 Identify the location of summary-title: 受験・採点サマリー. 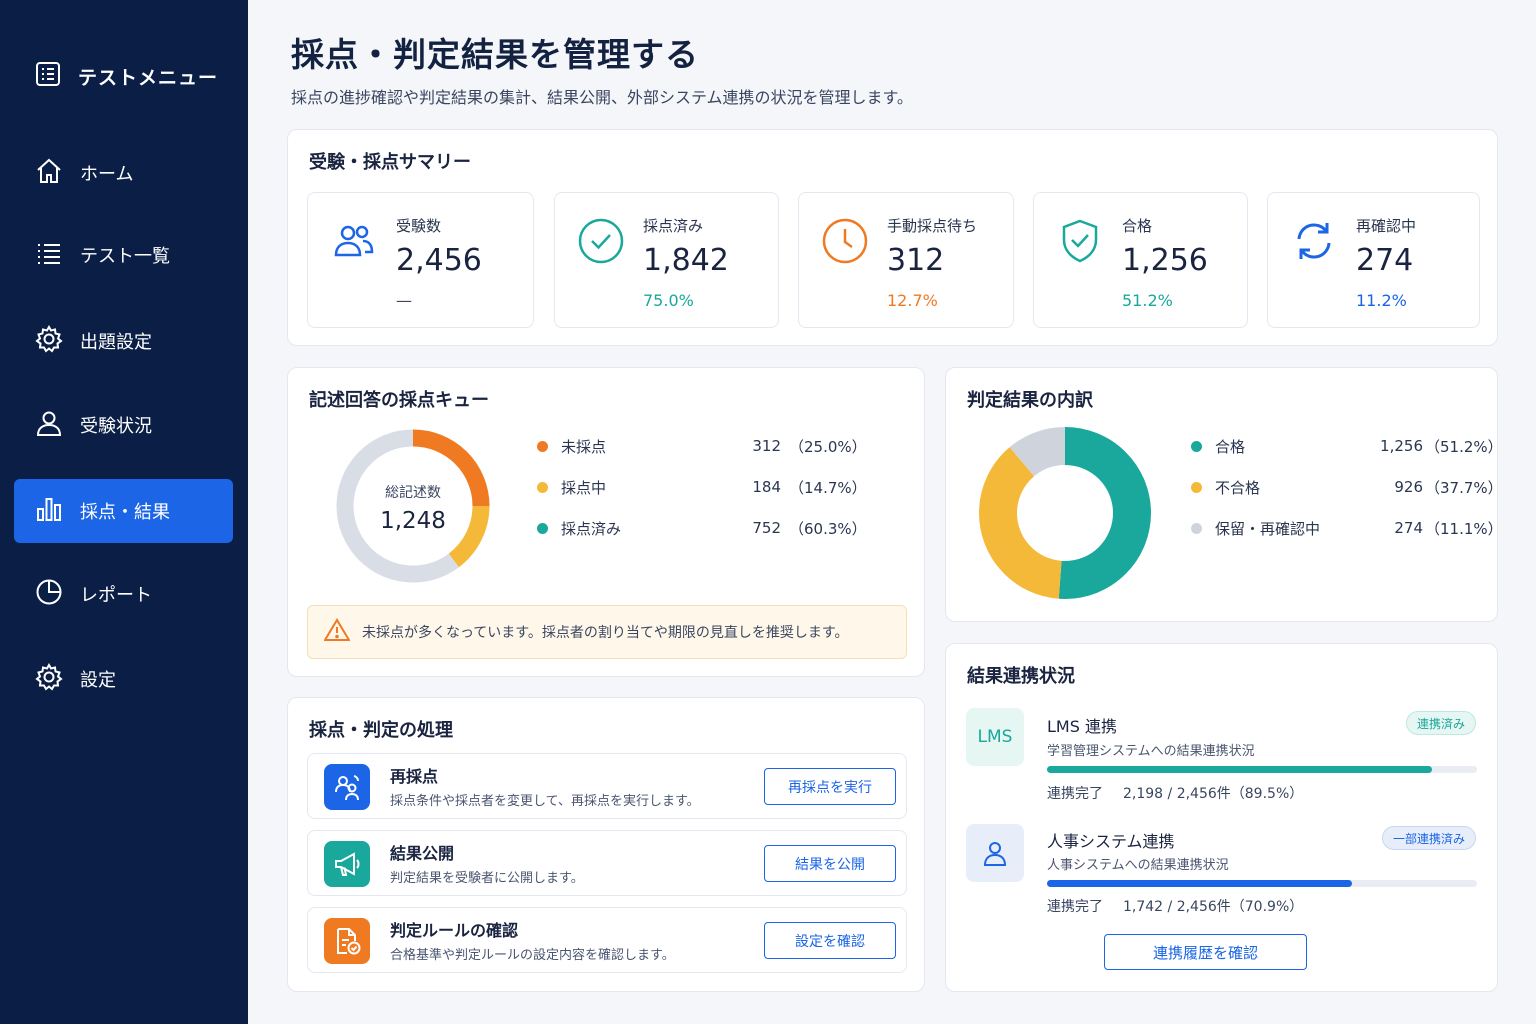
(390, 162).